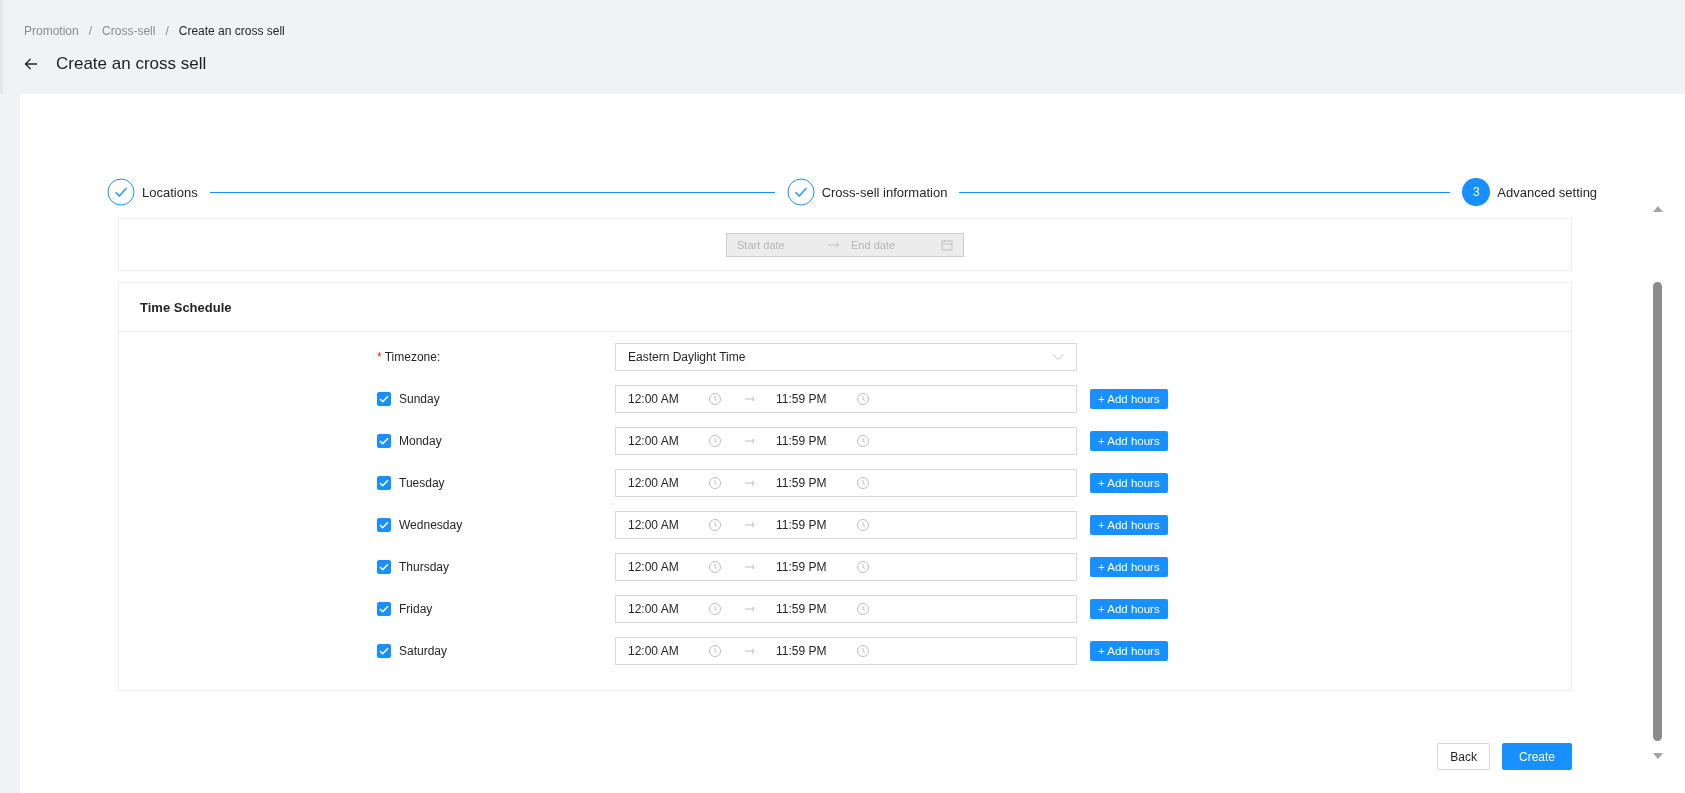 Image resolution: width=1685 pixels, height=793 pixels. Describe the element at coordinates (424, 567) in the screenshot. I see `day-label: Thursday` at that location.